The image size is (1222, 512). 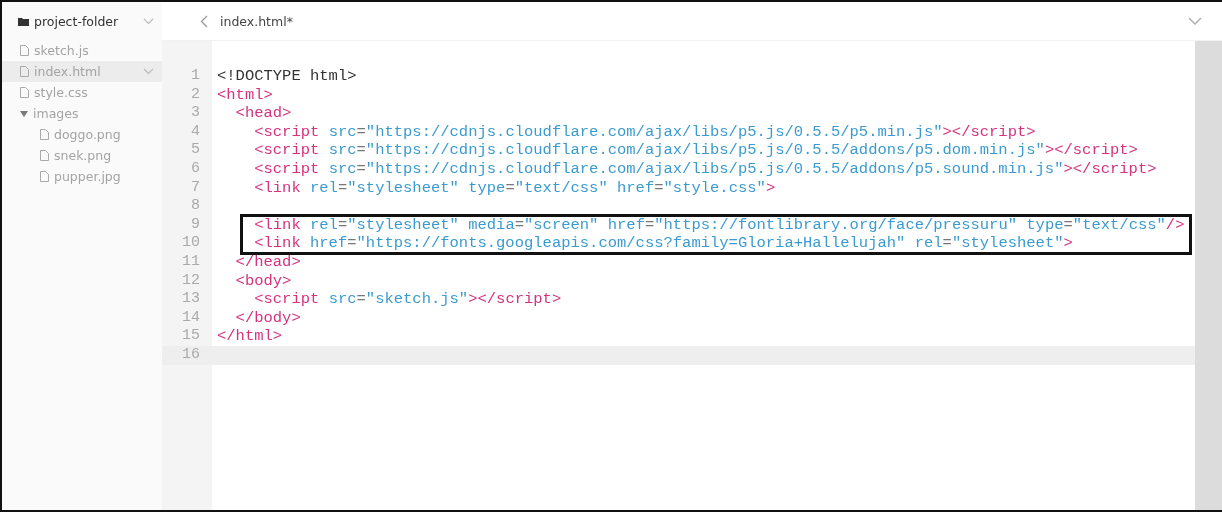 What do you see at coordinates (24, 113) in the screenshot?
I see `triangle-icon` at bounding box center [24, 113].